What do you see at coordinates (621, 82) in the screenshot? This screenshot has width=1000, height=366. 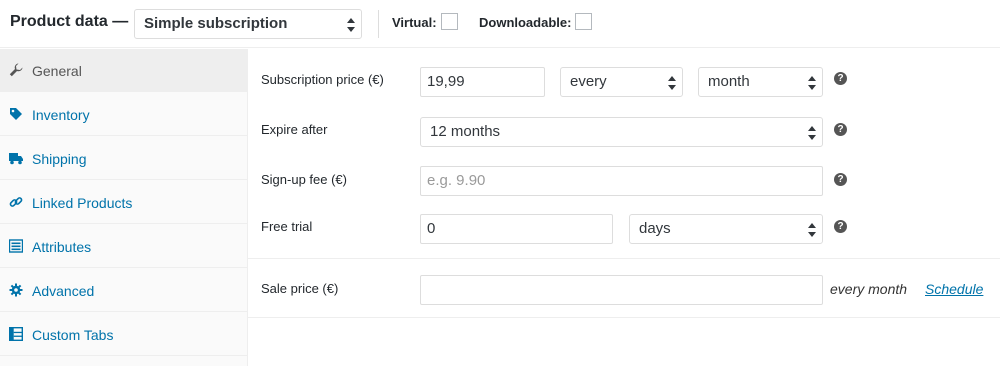 I see `billing-interval-select: every` at bounding box center [621, 82].